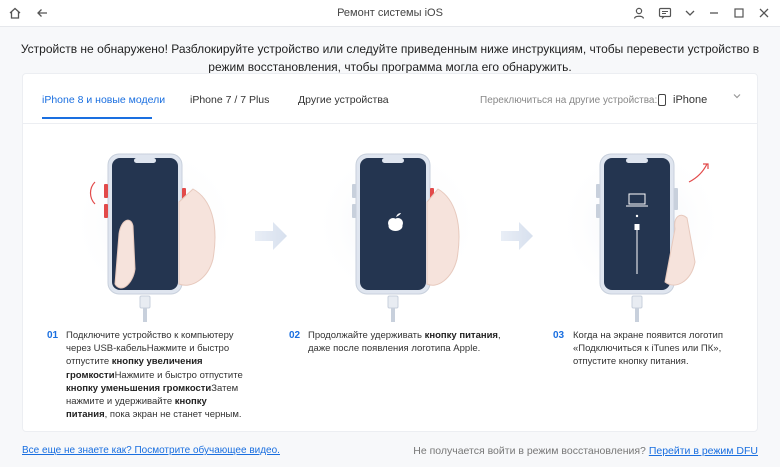  What do you see at coordinates (764, 13) in the screenshot?
I see `close-icon` at bounding box center [764, 13].